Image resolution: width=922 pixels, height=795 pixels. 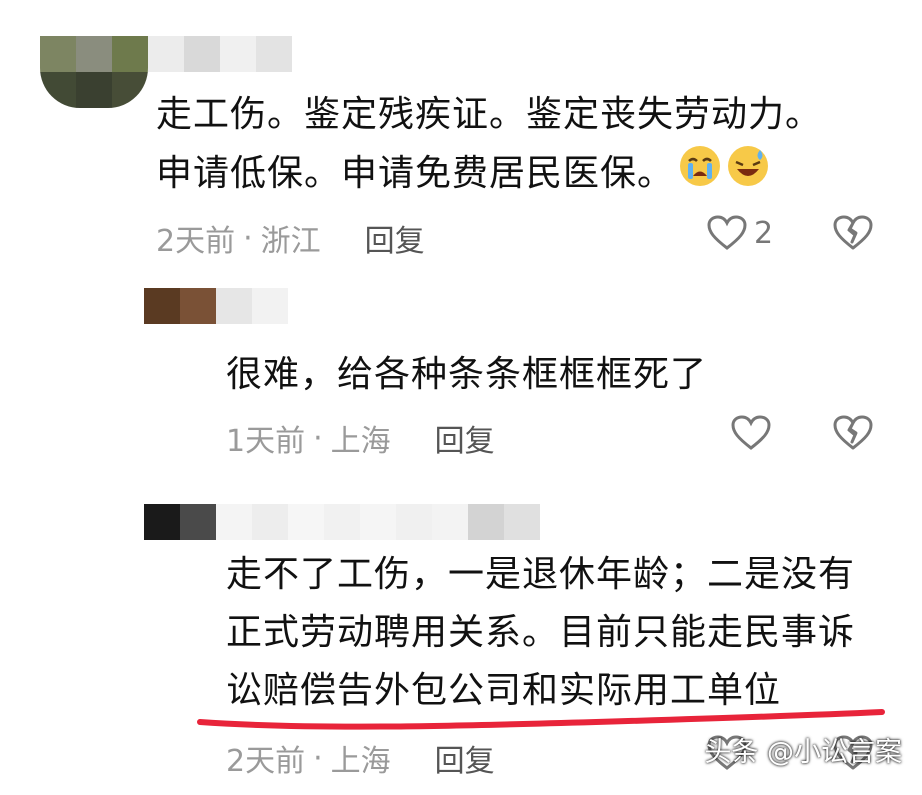 What do you see at coordinates (489, 114) in the screenshot?
I see `comment-line: 走工伤。鉴定残疾证。鉴定丧失劳动力。` at bounding box center [489, 114].